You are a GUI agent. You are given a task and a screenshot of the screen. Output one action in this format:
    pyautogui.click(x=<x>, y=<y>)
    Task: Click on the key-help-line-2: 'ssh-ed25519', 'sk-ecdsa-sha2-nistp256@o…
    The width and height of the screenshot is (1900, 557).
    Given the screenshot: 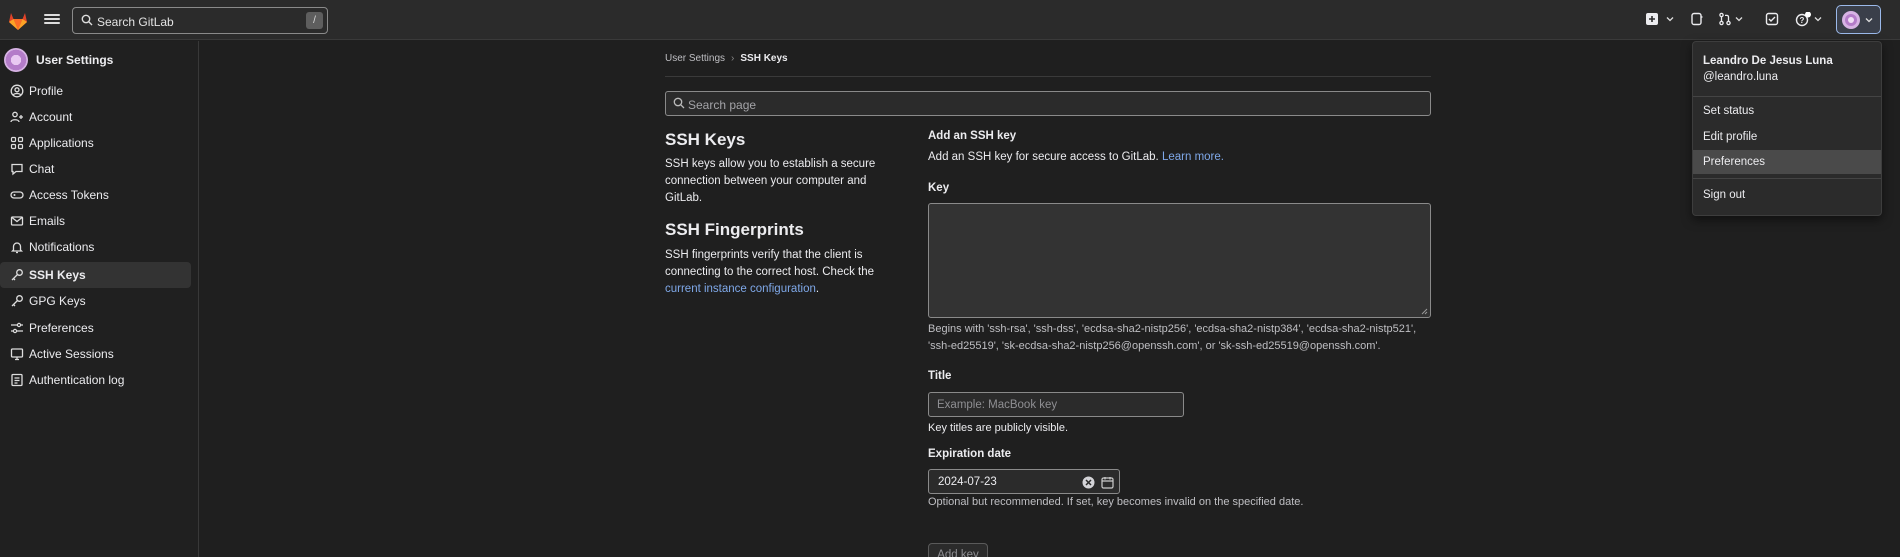 What is the action you would take?
    pyautogui.click(x=1154, y=345)
    